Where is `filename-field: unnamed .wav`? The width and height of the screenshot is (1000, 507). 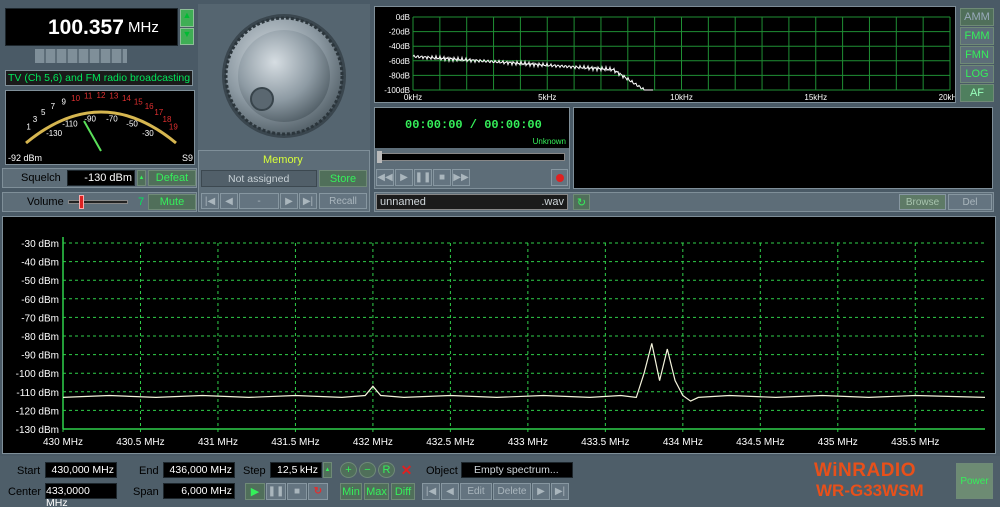
filename-field: unnamed .wav is located at coordinates (472, 202).